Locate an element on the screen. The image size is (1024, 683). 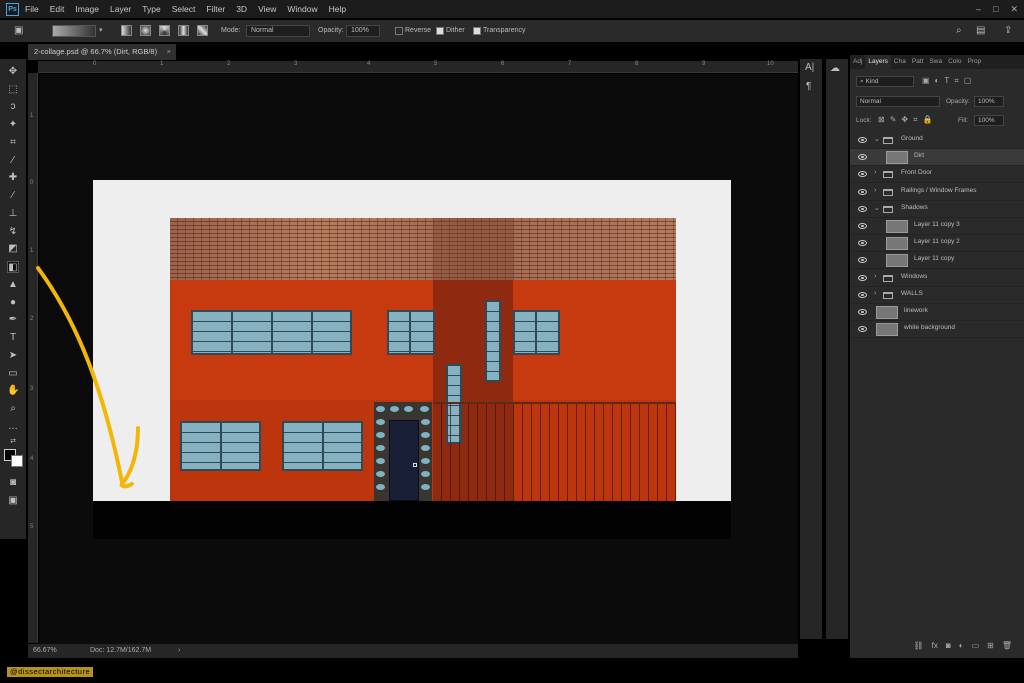
layer-row: white background is located at coordinates (937, 330).